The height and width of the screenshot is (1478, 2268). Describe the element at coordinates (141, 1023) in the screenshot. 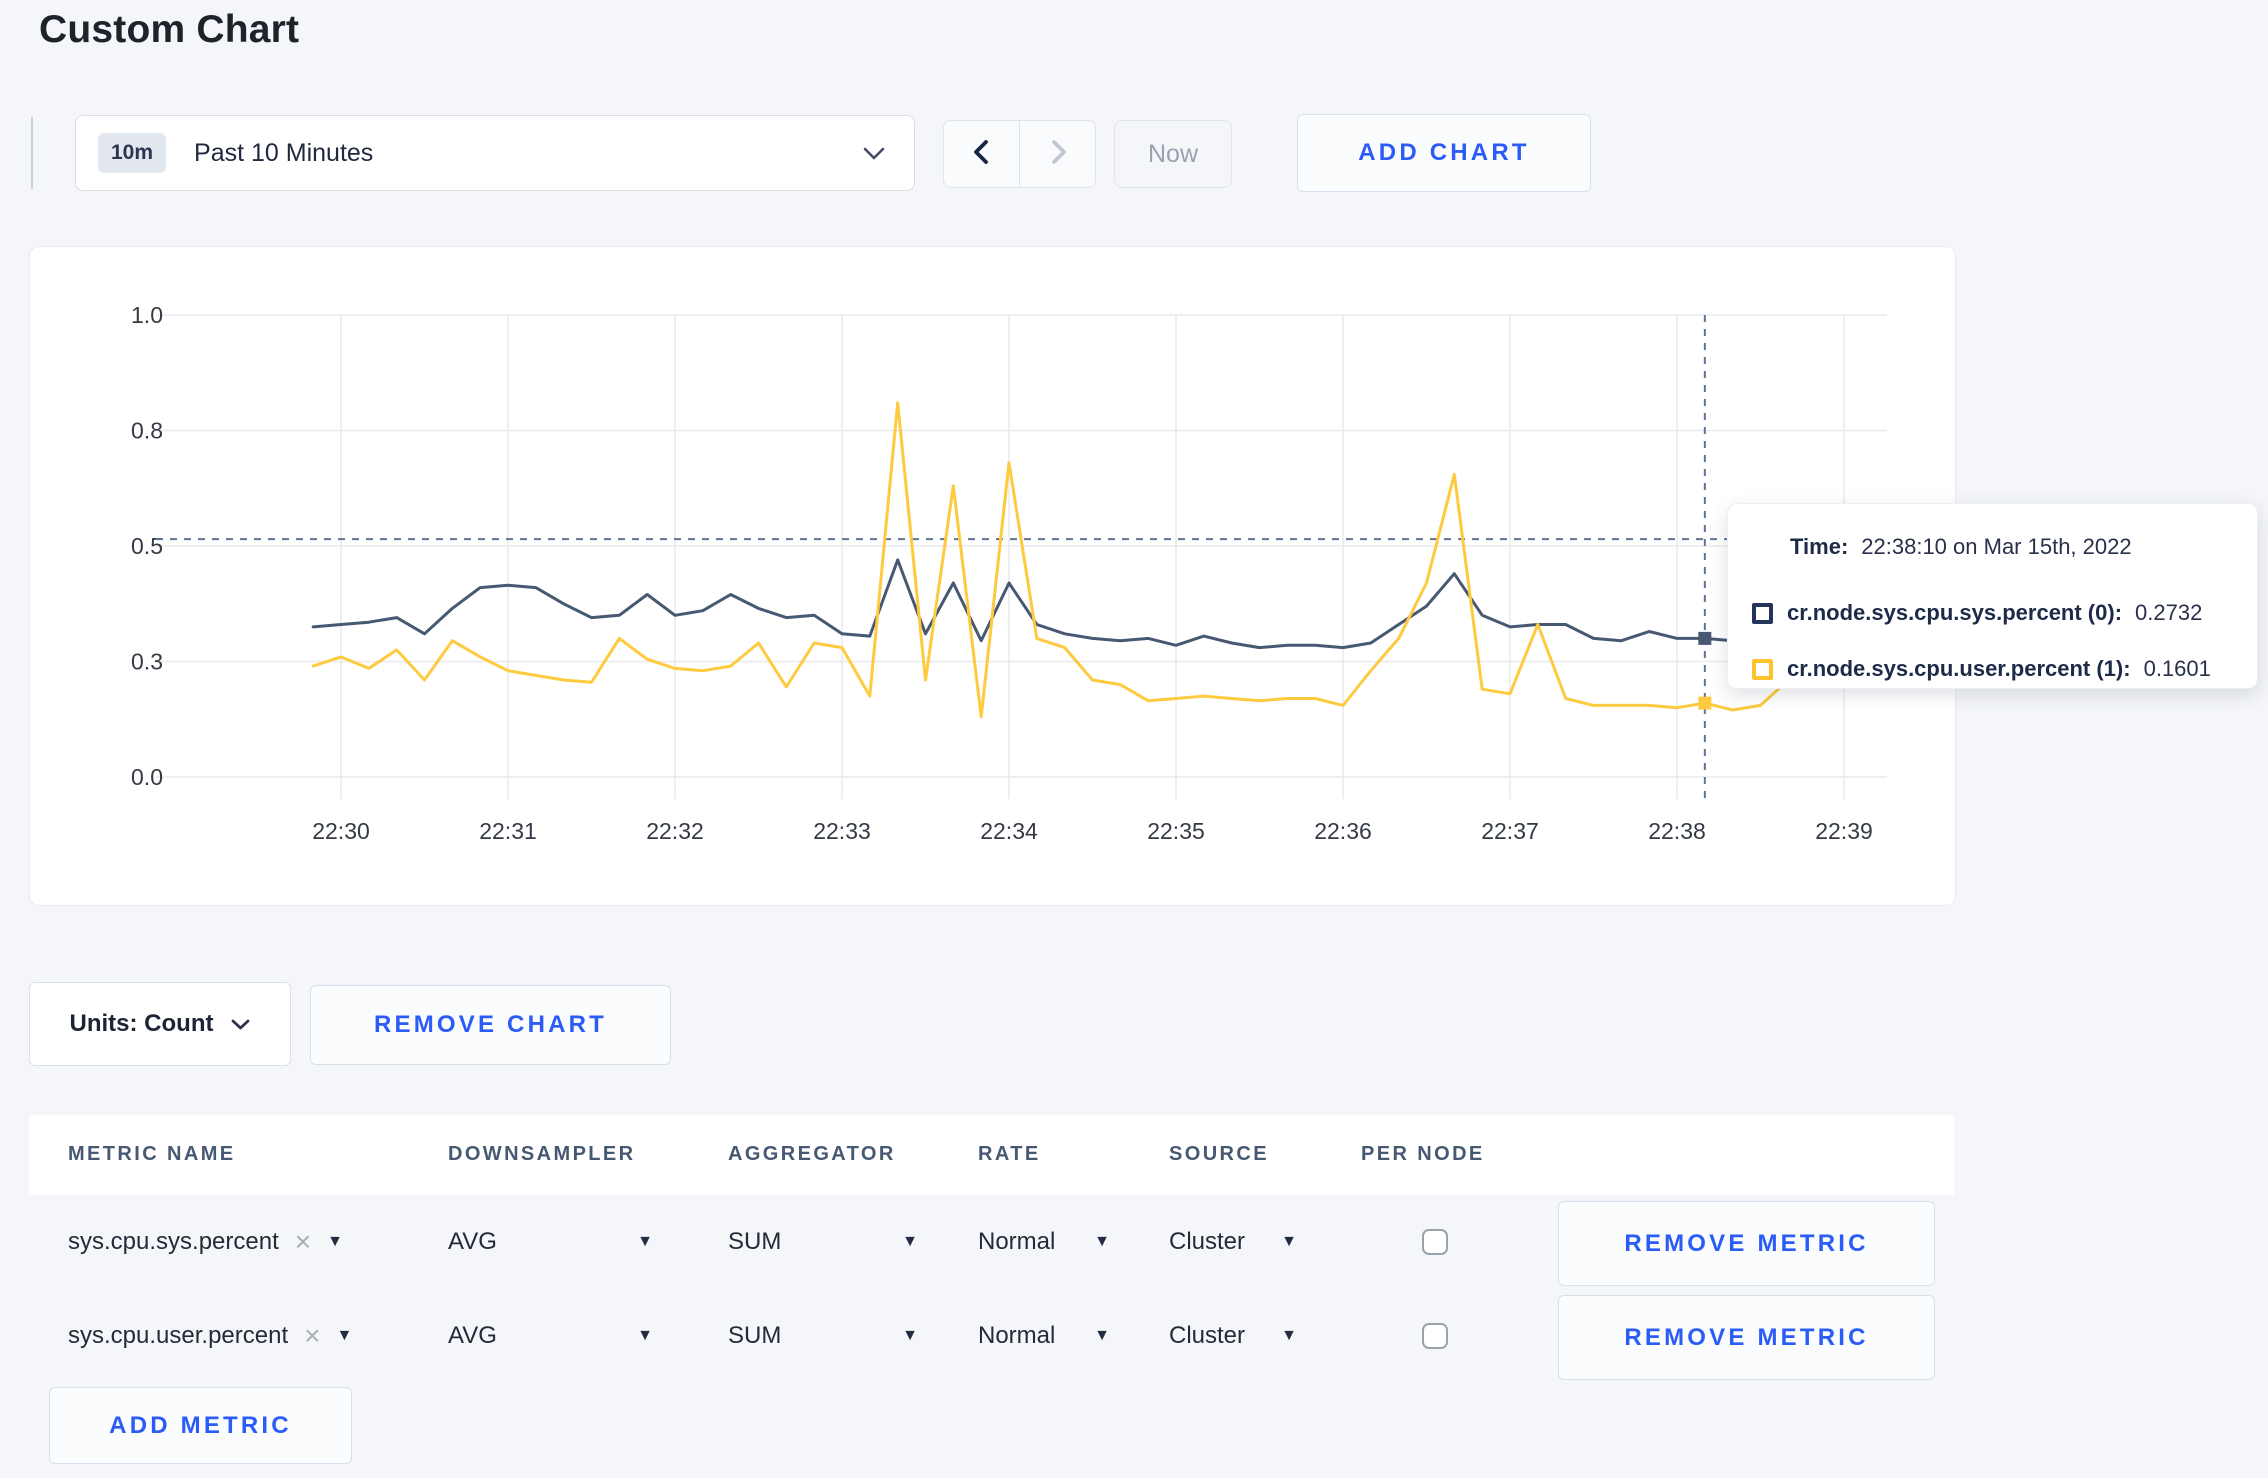

I see `units-label: Units: Count` at that location.